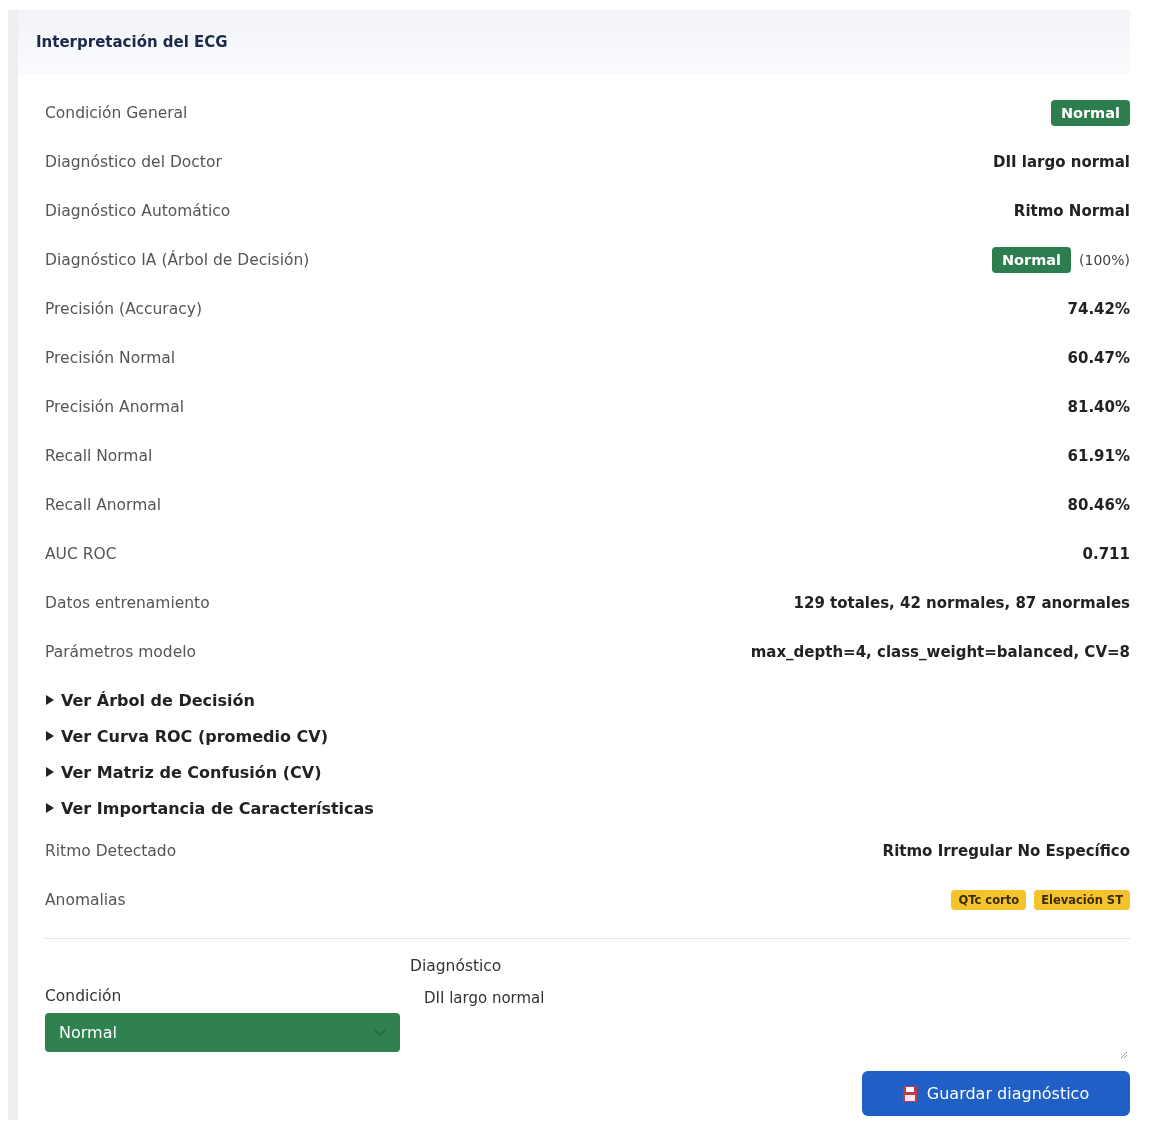 The width and height of the screenshot is (1152, 1141). Describe the element at coordinates (127, 602) in the screenshot. I see `field-label: Datos entrenamiento` at that location.